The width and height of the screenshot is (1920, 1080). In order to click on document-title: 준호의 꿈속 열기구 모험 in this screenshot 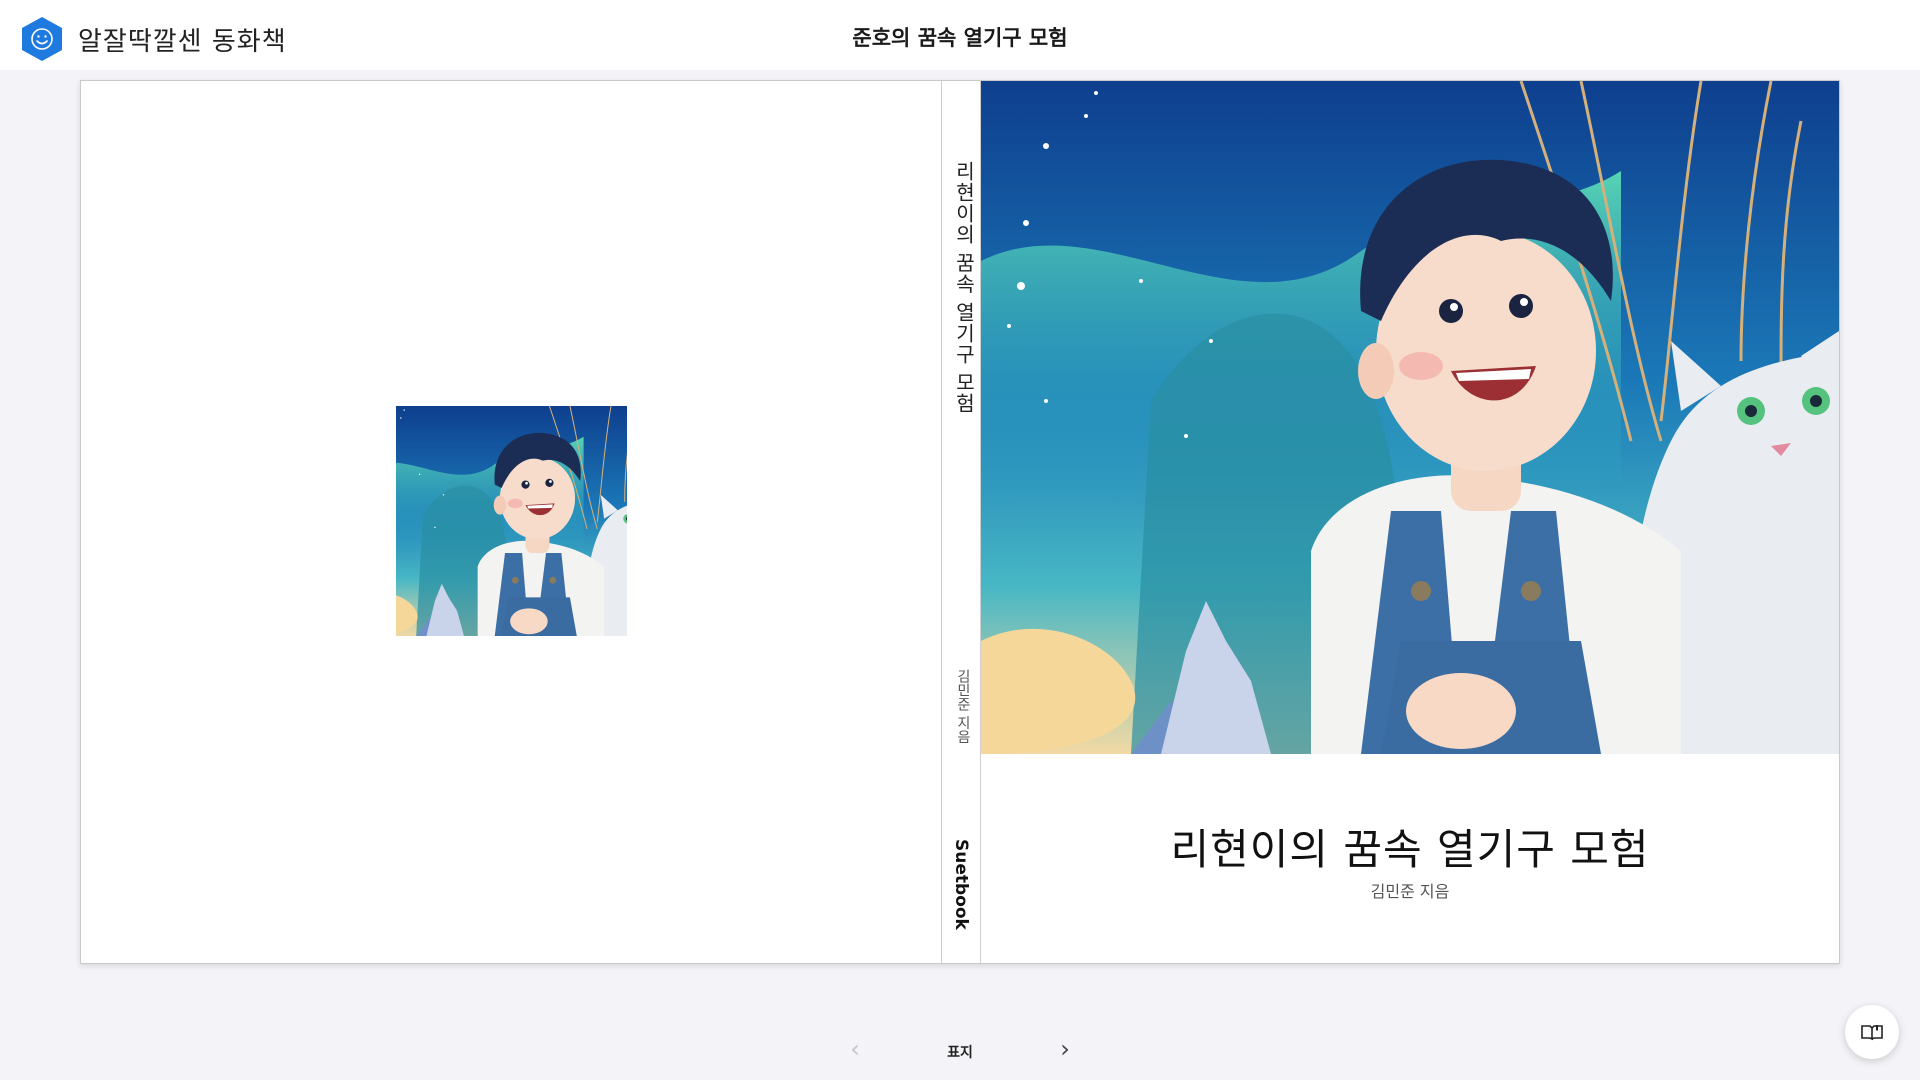, I will do `click(960, 38)`.